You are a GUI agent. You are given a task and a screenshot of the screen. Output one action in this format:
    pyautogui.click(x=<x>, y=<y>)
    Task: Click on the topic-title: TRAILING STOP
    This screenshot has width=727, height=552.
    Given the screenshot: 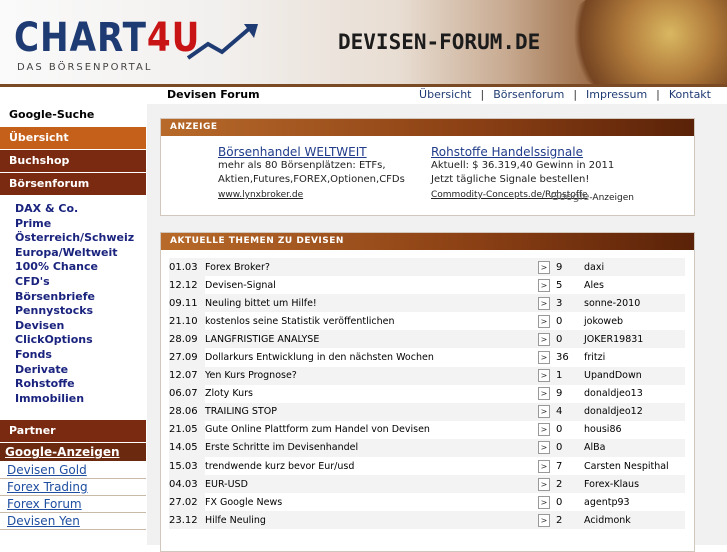 What is the action you would take?
    pyautogui.click(x=371, y=411)
    